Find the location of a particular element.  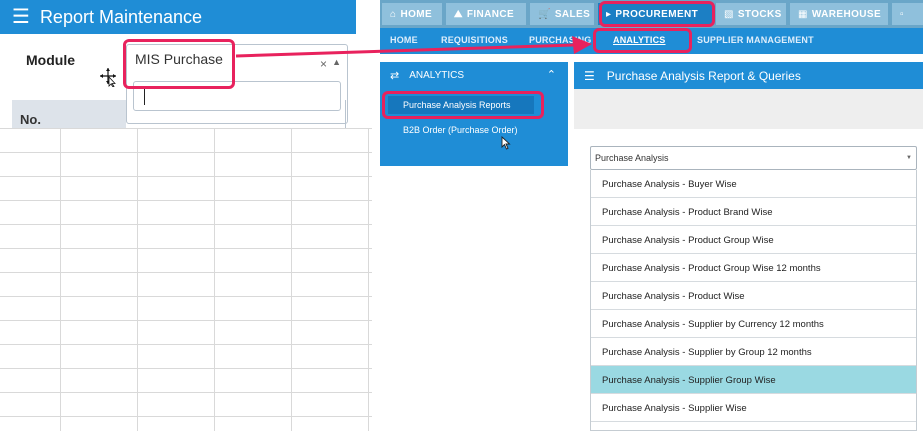

doc-icon: ▫ is located at coordinates (902, 14).